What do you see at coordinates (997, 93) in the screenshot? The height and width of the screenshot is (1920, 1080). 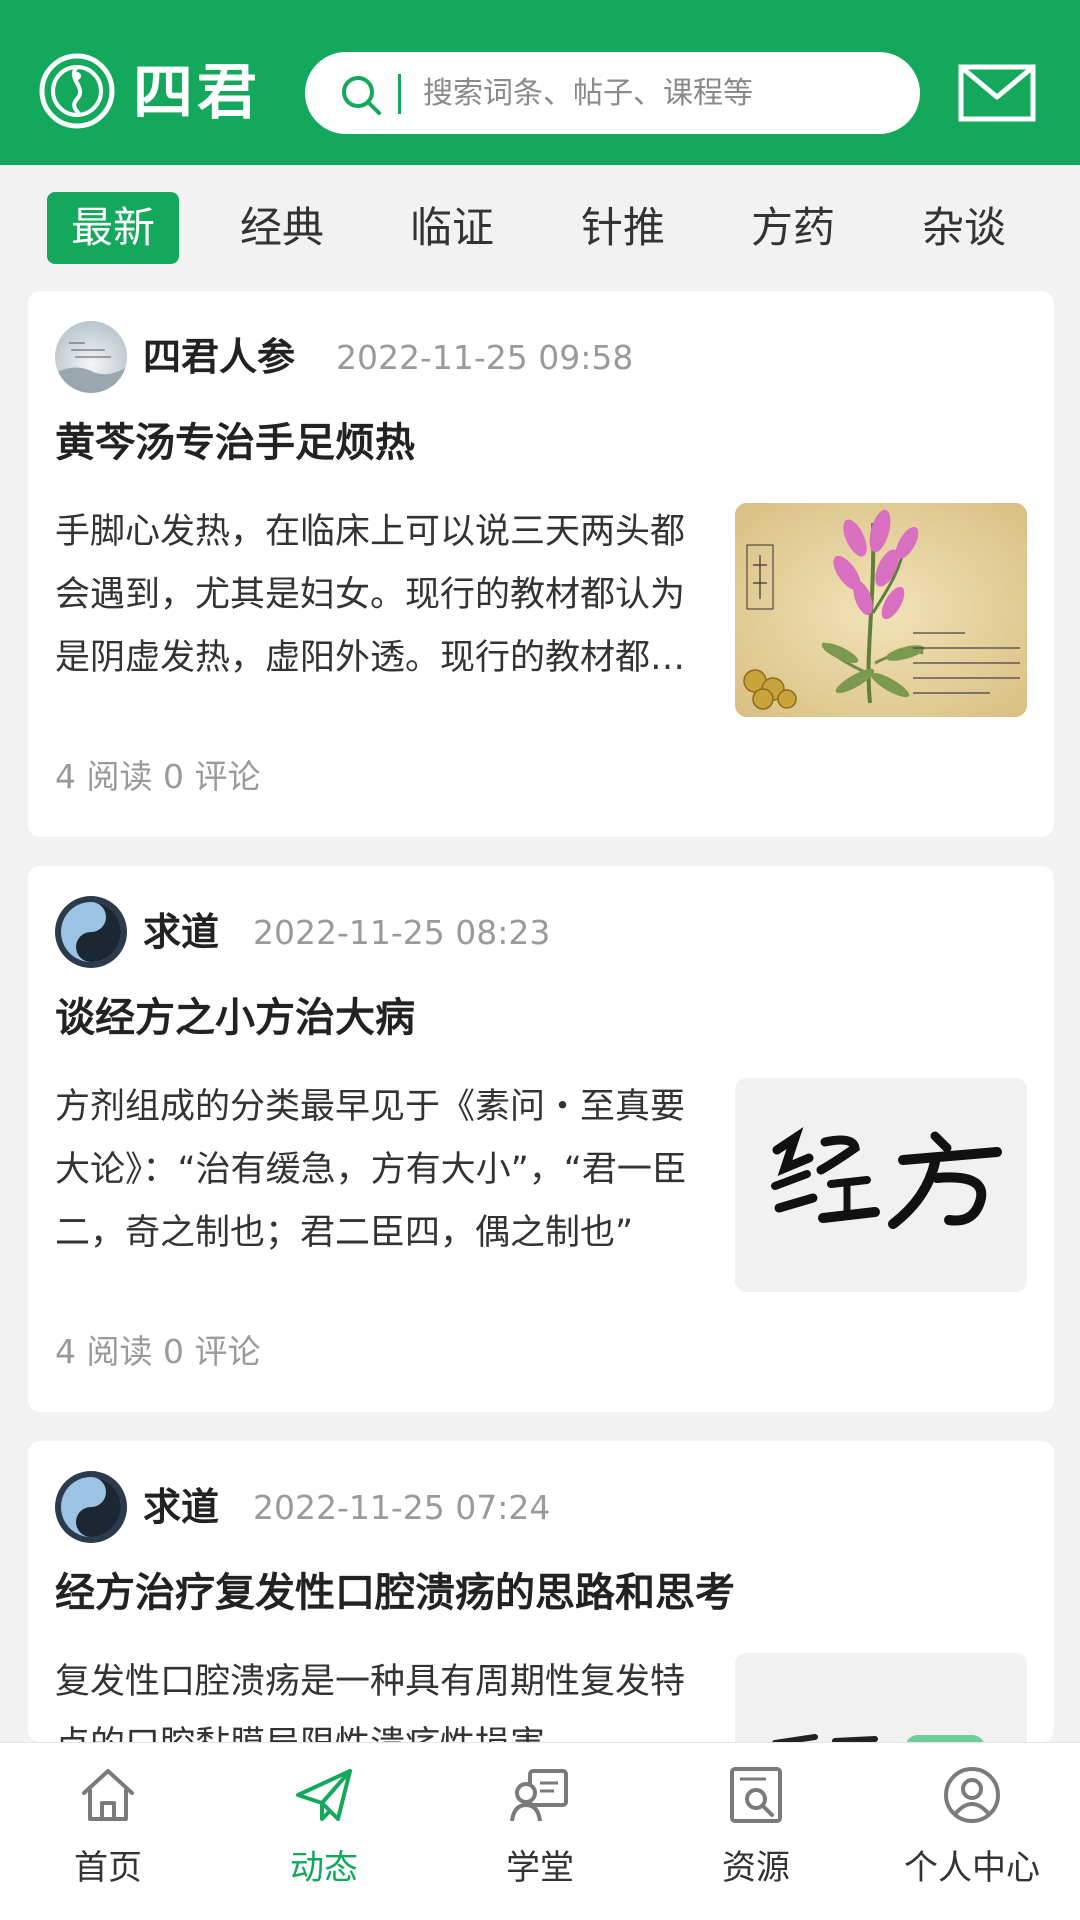 I see `mail-icon` at bounding box center [997, 93].